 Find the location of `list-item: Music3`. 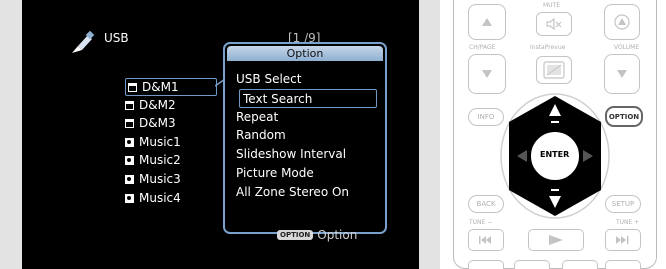

list-item: Music3 is located at coordinates (153, 179).